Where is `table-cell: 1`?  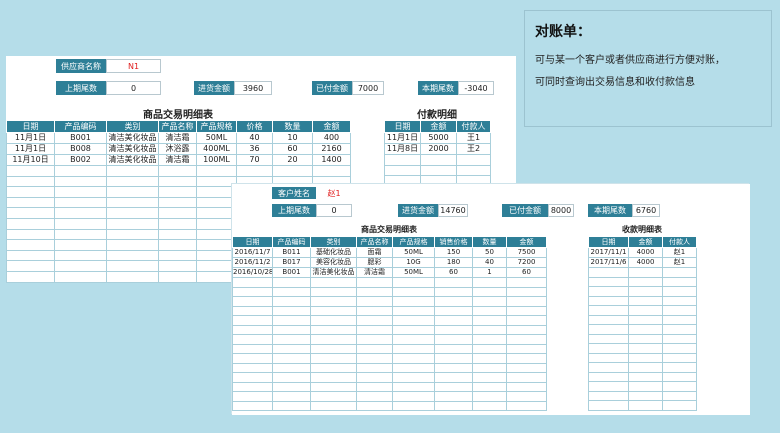 table-cell: 1 is located at coordinates (489, 272).